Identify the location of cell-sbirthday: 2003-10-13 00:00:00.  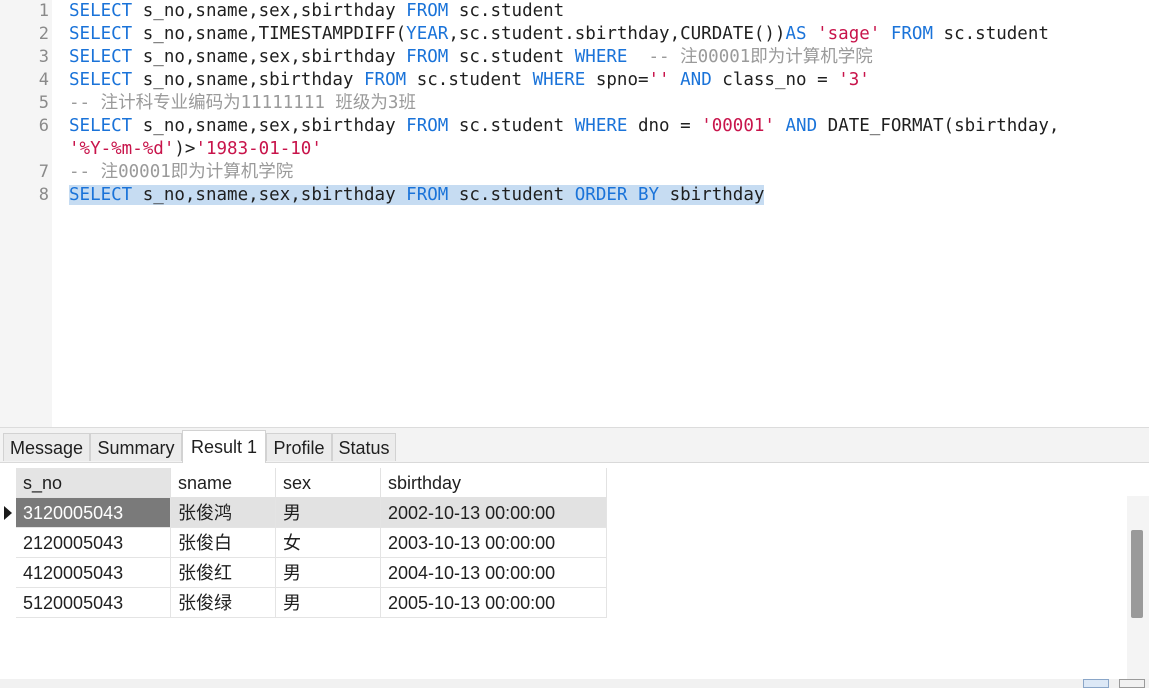
(494, 543).